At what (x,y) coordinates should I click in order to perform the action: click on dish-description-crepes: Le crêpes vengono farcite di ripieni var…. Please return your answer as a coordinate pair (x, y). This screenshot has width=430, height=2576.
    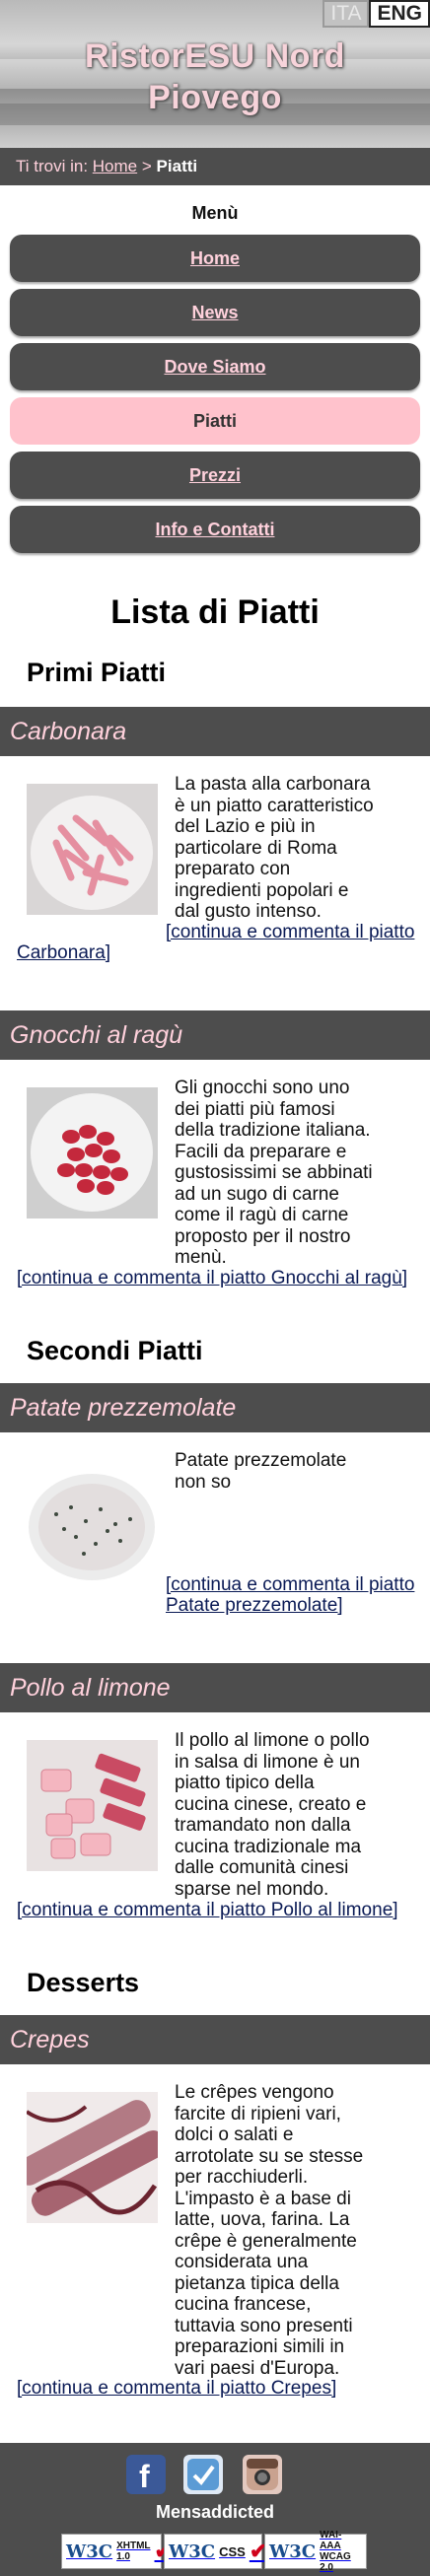
    Looking at the image, I should click on (285, 2230).